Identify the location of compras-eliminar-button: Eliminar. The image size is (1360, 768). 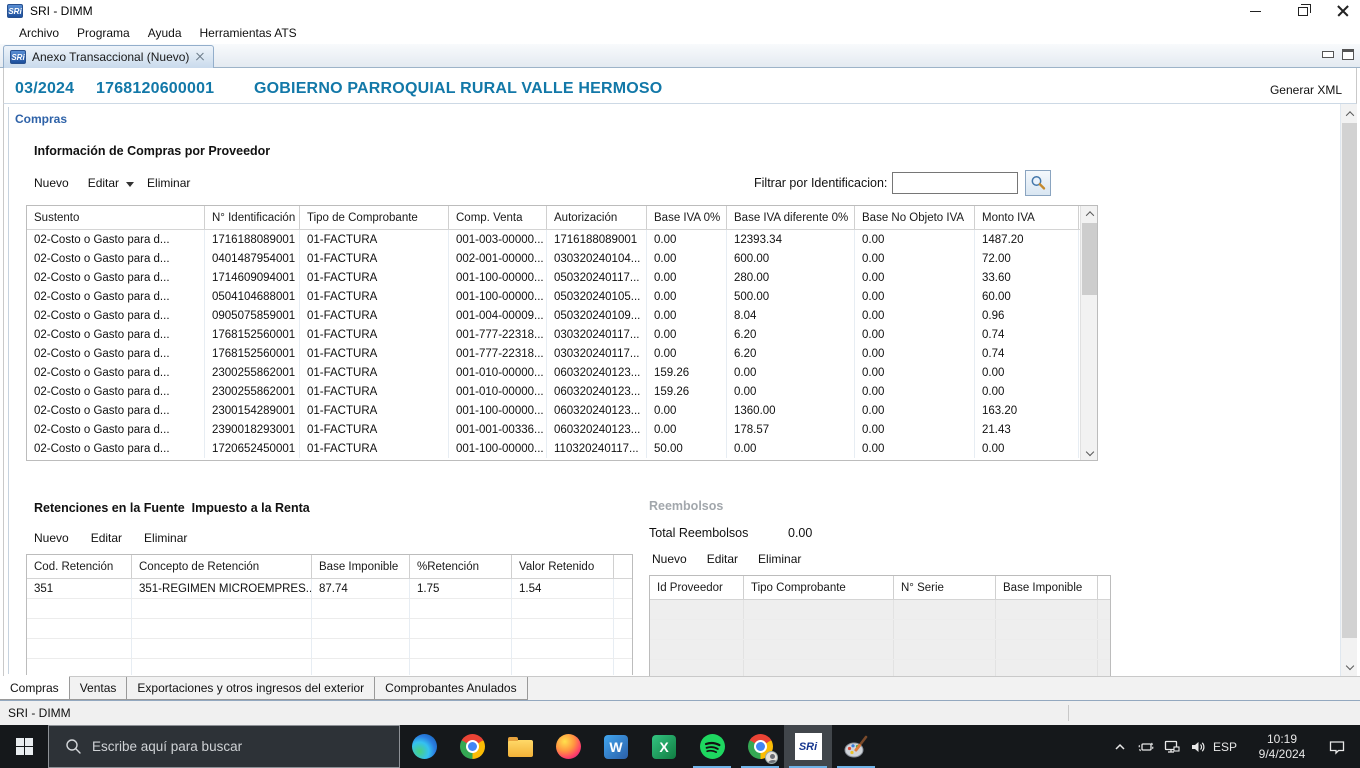
(168, 183).